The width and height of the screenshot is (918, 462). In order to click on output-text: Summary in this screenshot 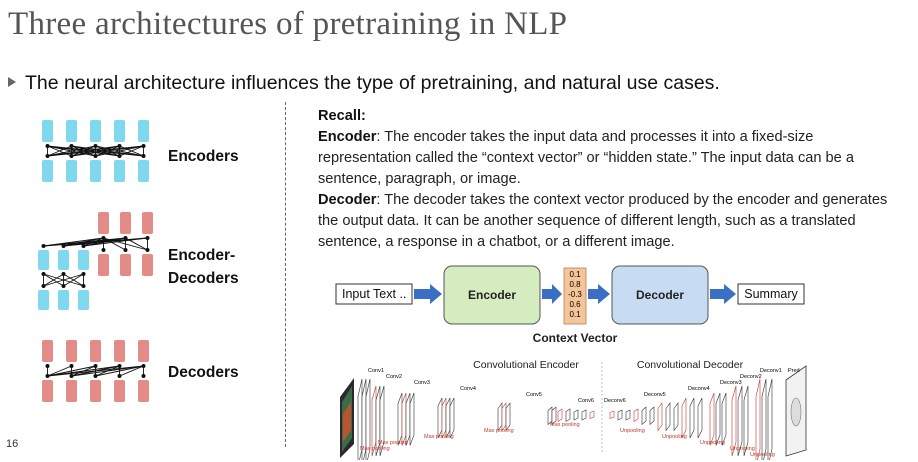, I will do `click(771, 294)`.